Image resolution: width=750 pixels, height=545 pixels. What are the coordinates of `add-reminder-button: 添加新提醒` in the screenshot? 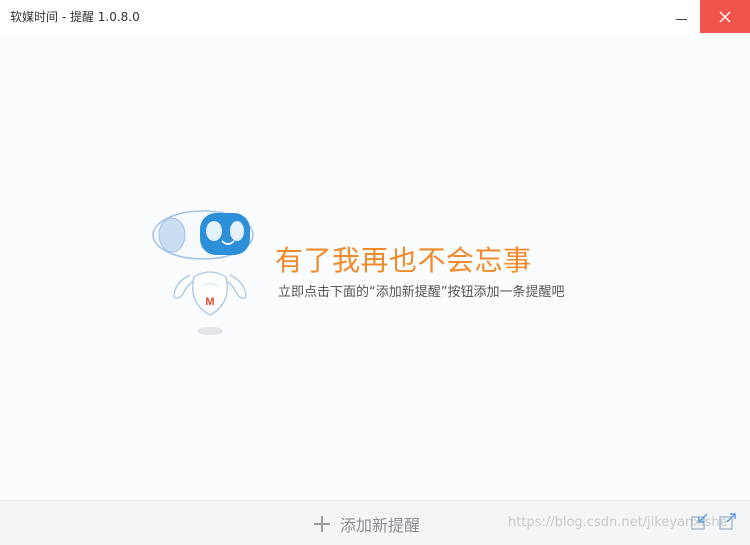 It's located at (366, 524).